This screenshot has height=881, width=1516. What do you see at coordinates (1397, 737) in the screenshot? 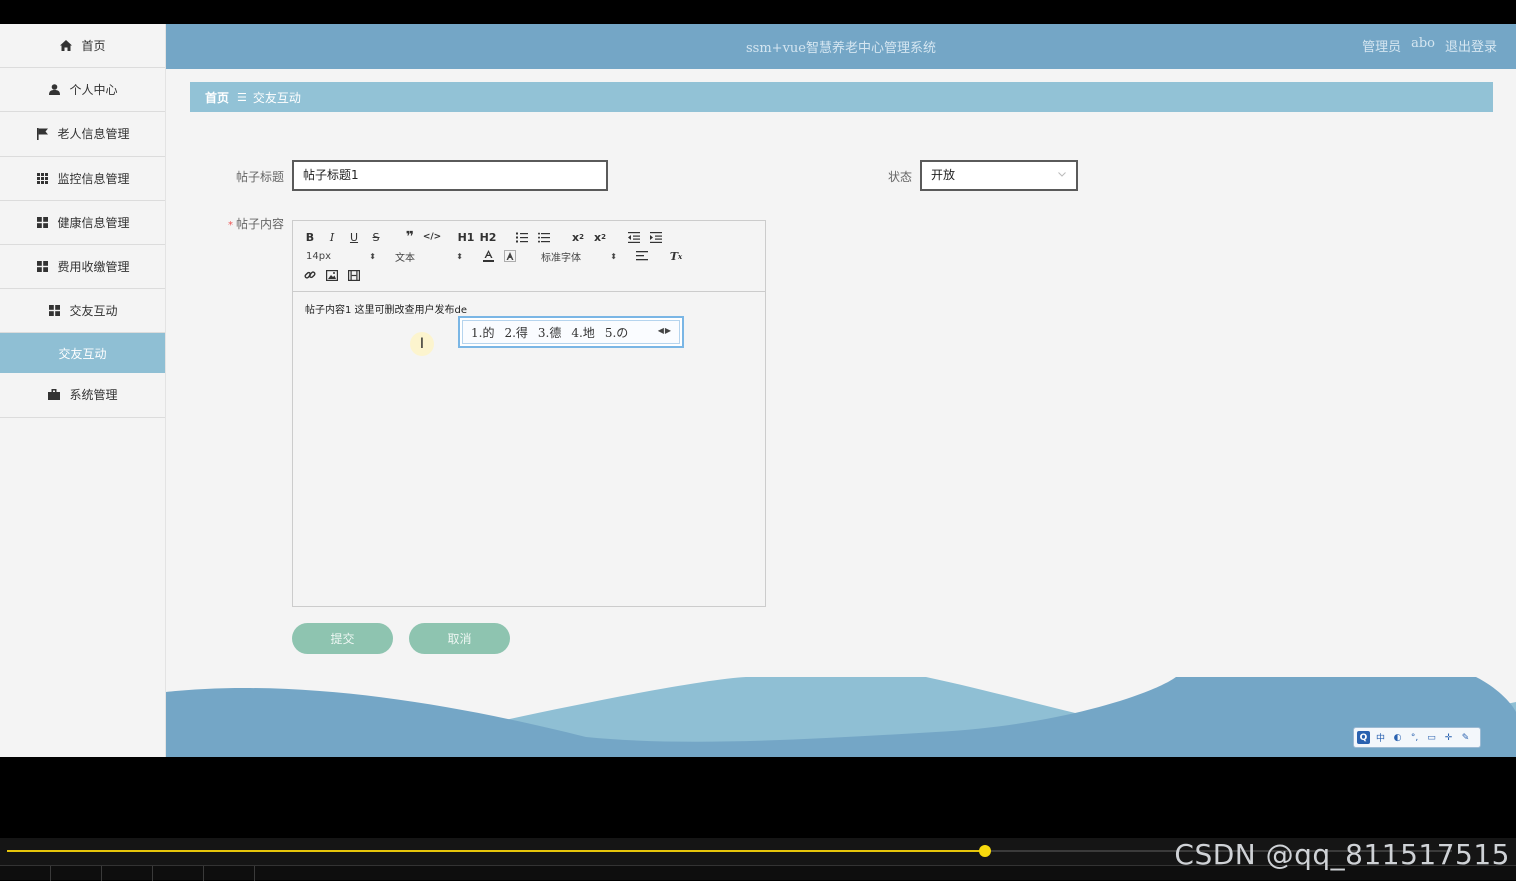
I see `moon-icon: ◐` at bounding box center [1397, 737].